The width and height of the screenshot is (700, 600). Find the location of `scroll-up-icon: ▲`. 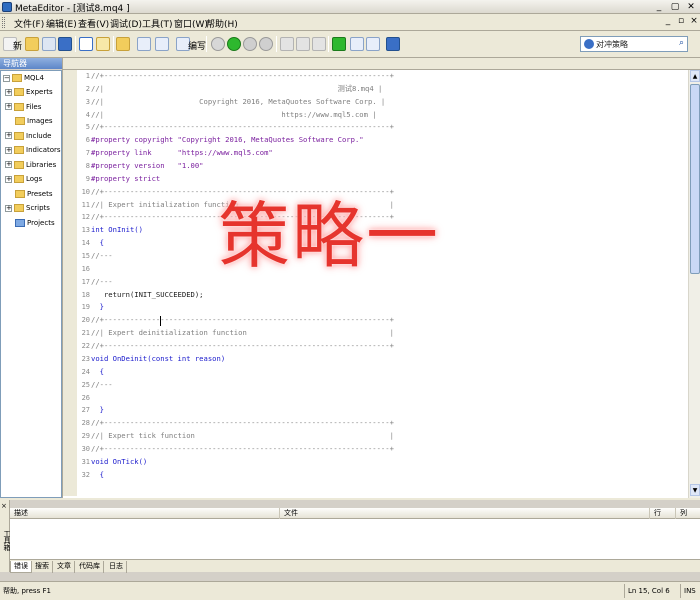

scroll-up-icon: ▲ is located at coordinates (695, 76).